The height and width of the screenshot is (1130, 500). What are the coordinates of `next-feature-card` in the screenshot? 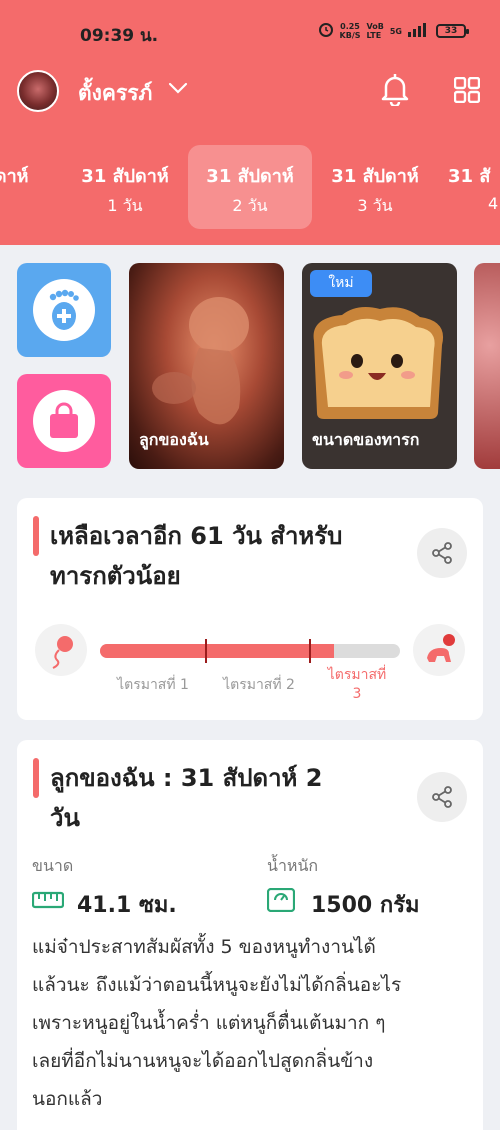 It's located at (487, 366).